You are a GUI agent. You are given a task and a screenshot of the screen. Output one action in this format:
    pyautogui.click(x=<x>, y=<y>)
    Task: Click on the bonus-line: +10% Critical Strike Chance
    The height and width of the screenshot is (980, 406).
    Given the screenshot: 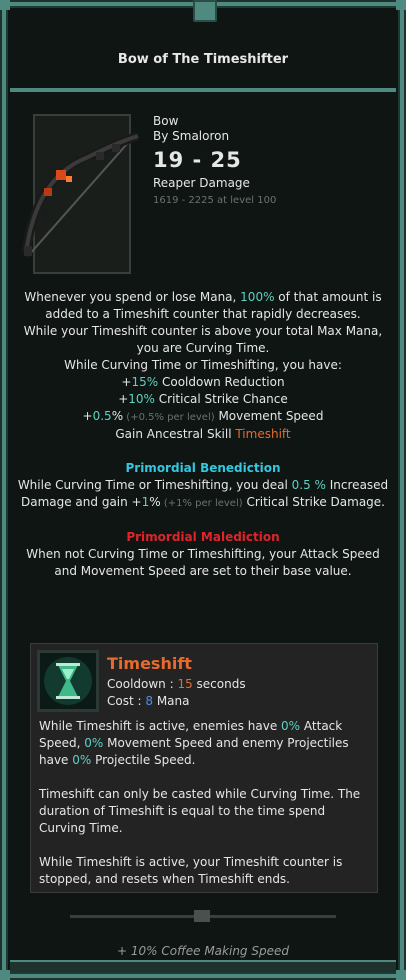 What is the action you would take?
    pyautogui.click(x=203, y=399)
    